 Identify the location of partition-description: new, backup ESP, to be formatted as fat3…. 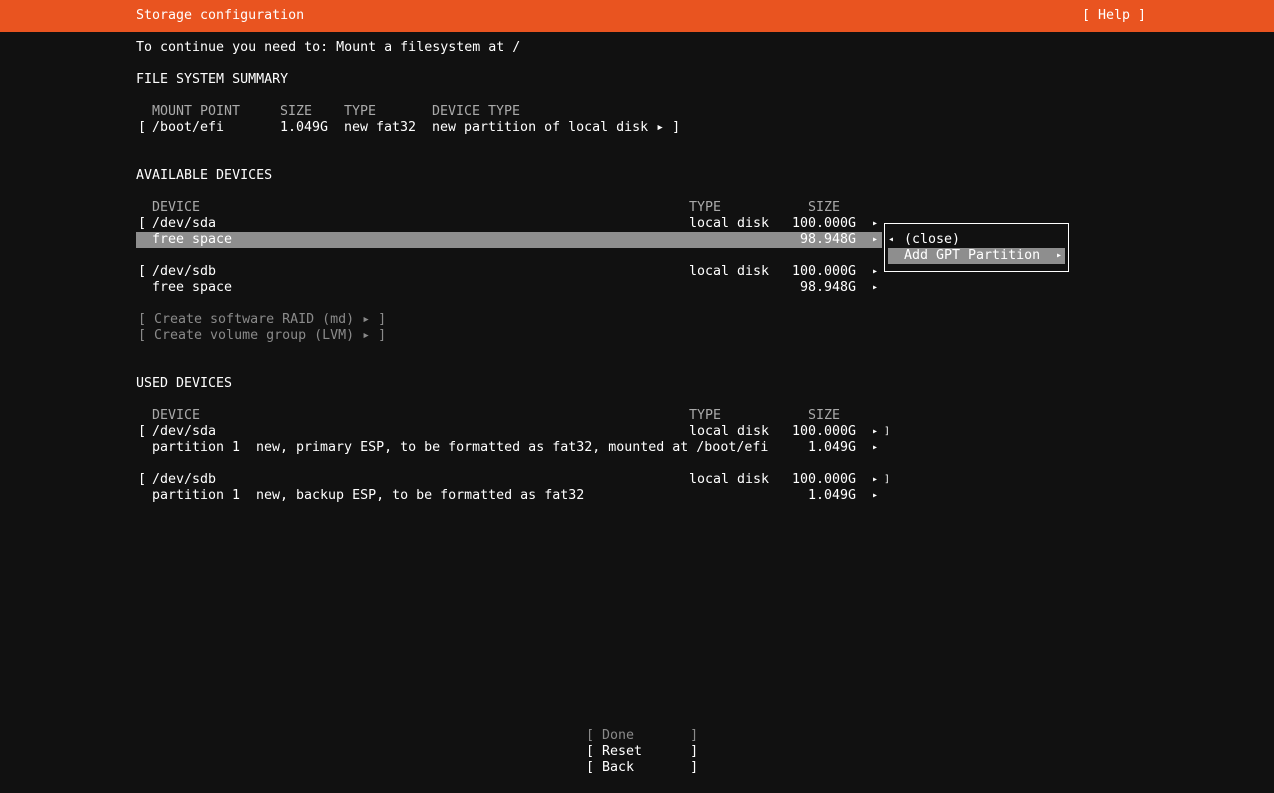
(420, 495).